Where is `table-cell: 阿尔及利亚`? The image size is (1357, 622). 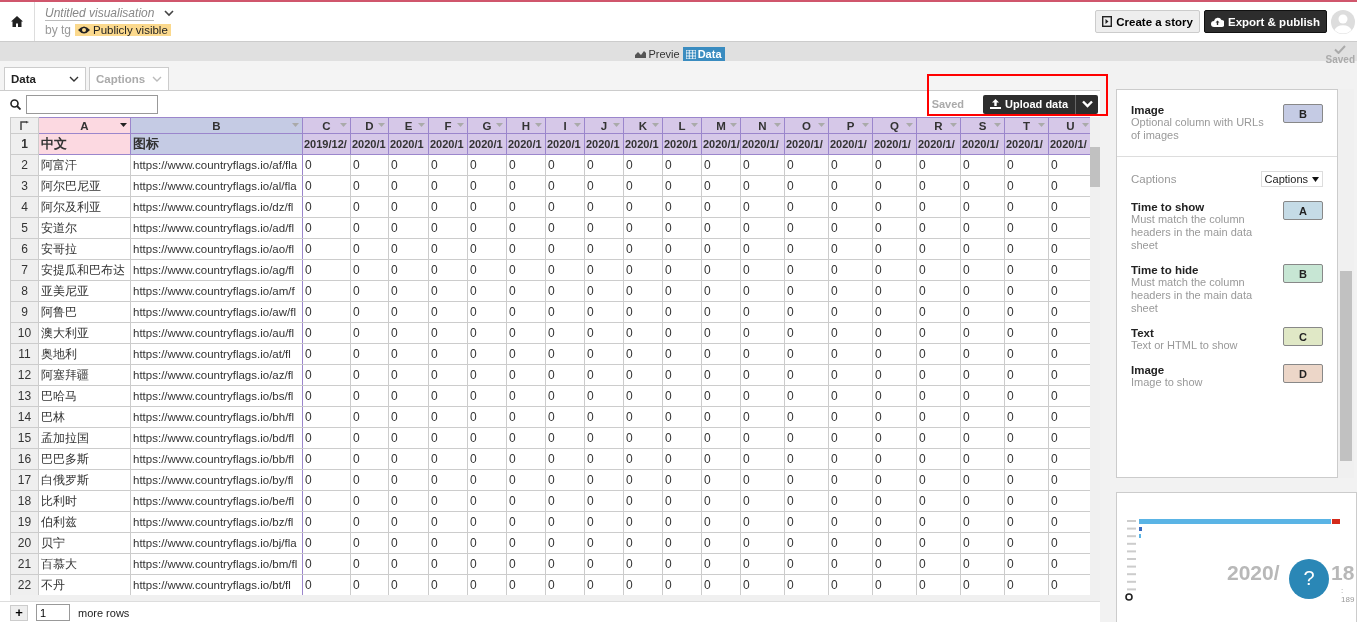 table-cell: 阿尔及利亚 is located at coordinates (84, 207).